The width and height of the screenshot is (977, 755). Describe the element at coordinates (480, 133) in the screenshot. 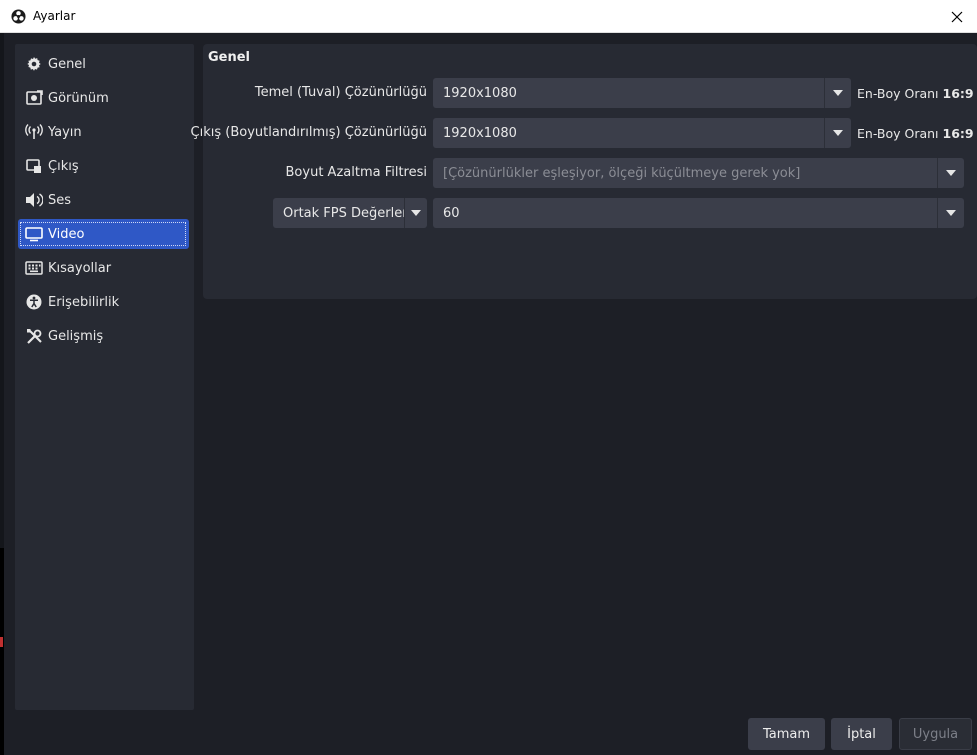

I see `output-resolution-value: 1920x1080` at that location.